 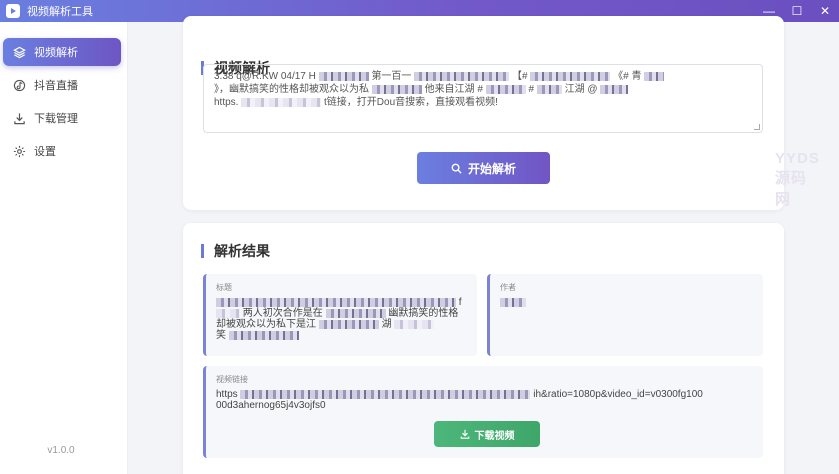 I want to click on gear-icon, so click(x=19, y=151).